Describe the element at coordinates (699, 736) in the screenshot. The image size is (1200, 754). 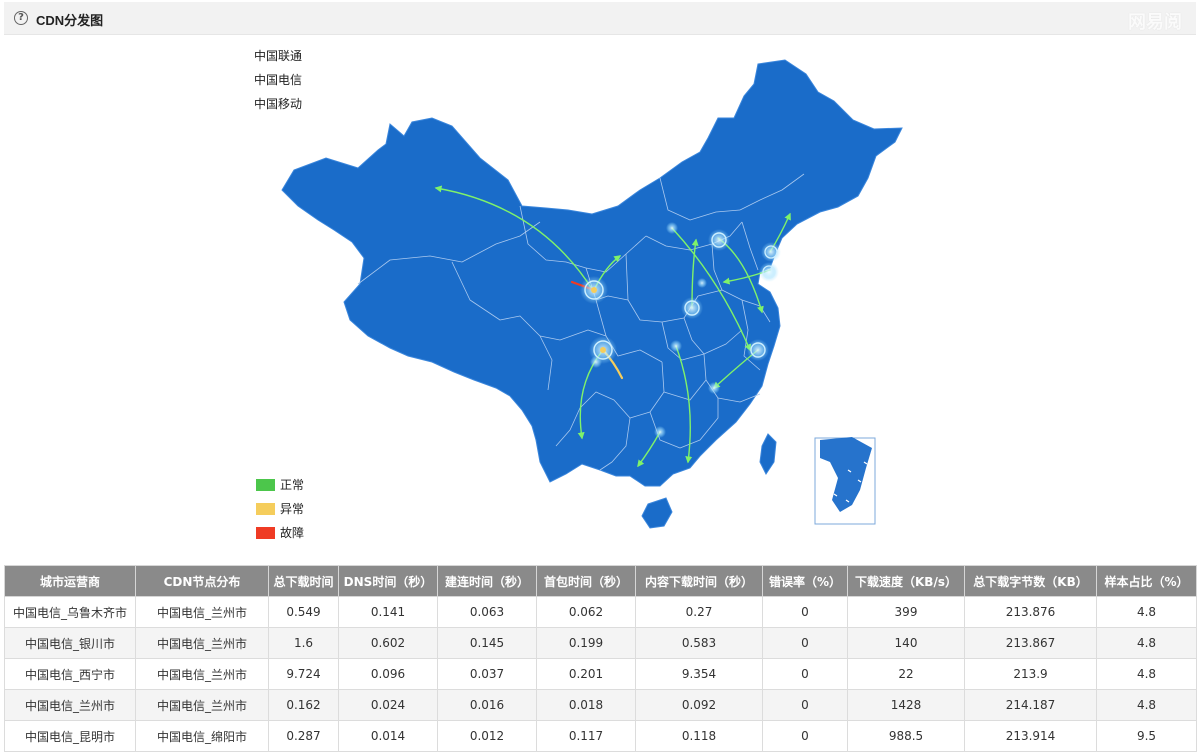
I see `table-cell: 0.118` at that location.